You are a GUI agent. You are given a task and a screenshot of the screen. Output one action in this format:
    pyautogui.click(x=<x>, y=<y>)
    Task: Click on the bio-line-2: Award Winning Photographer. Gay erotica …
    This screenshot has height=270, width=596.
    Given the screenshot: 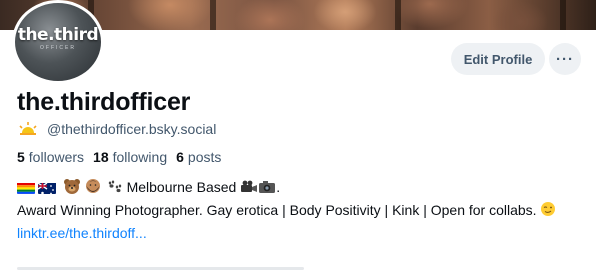 What is the action you would take?
    pyautogui.click(x=297, y=211)
    